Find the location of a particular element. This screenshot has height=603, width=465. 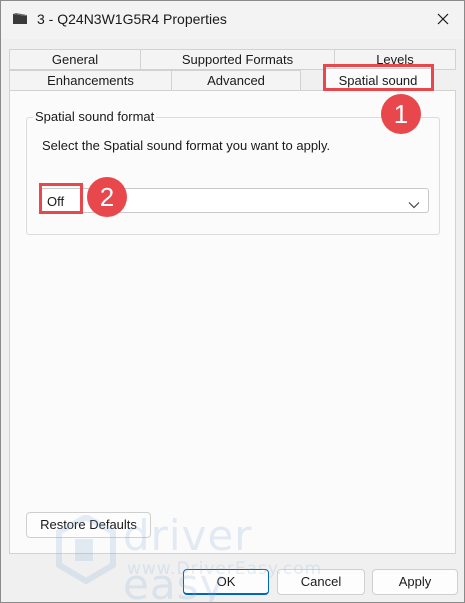

step2-highlight-box is located at coordinates (61, 198).